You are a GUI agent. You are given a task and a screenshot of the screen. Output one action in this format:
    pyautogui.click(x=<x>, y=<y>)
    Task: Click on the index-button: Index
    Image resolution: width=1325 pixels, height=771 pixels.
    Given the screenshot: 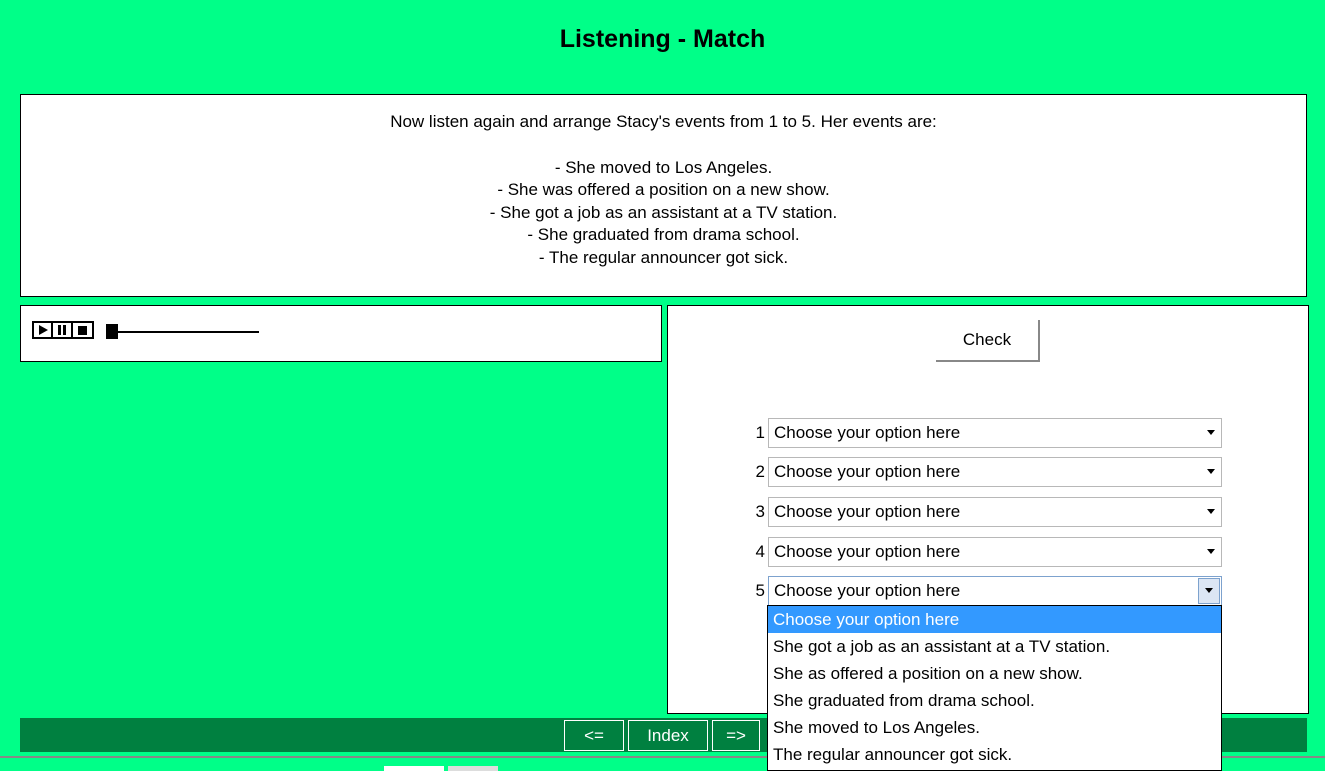 What is the action you would take?
    pyautogui.click(x=668, y=735)
    